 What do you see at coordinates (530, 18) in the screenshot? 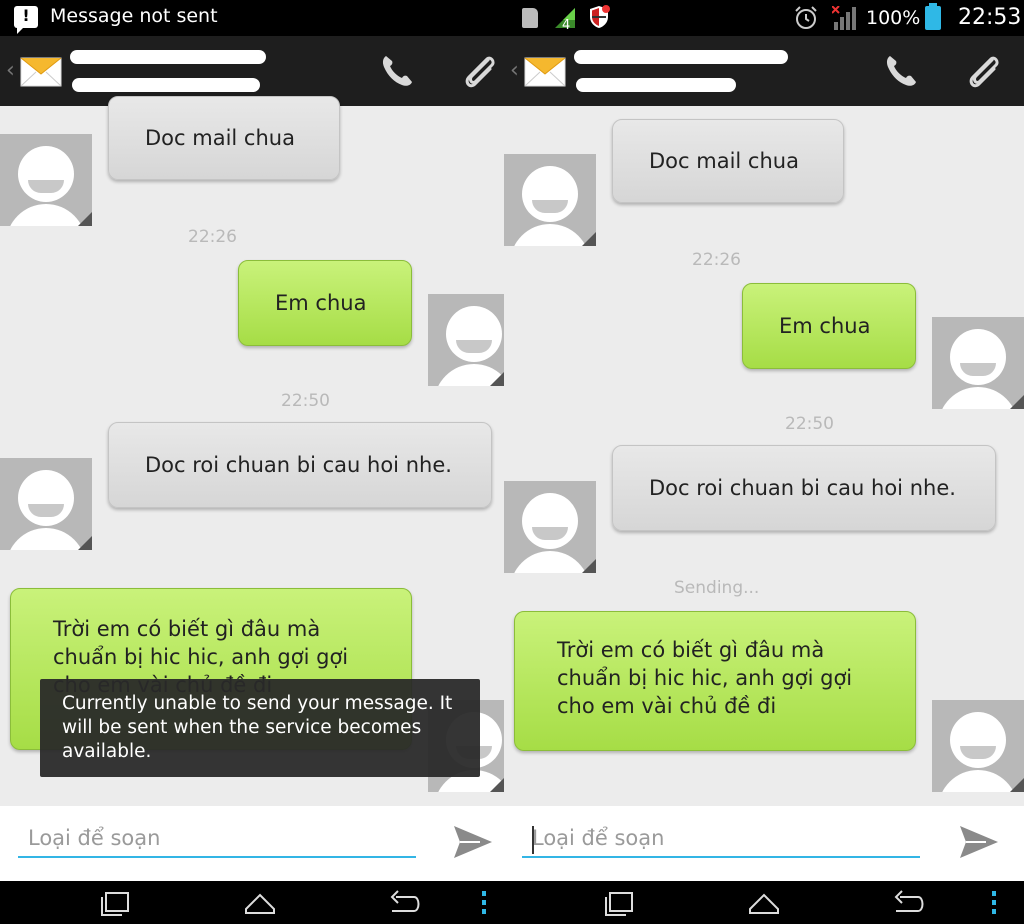
I see `sd-card-icon` at bounding box center [530, 18].